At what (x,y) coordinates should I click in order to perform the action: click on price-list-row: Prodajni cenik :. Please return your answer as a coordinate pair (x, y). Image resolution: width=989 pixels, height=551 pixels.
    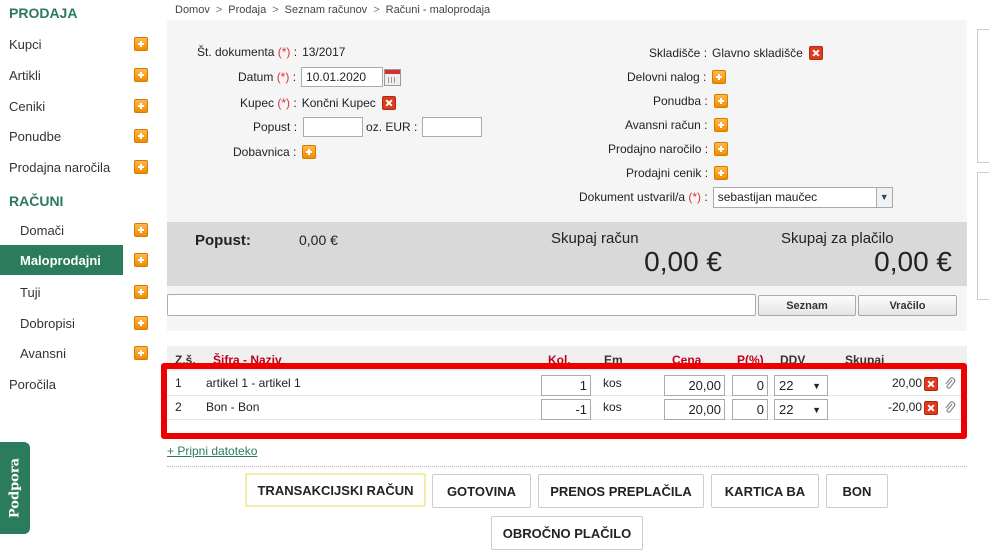
    Looking at the image, I should click on (677, 173).